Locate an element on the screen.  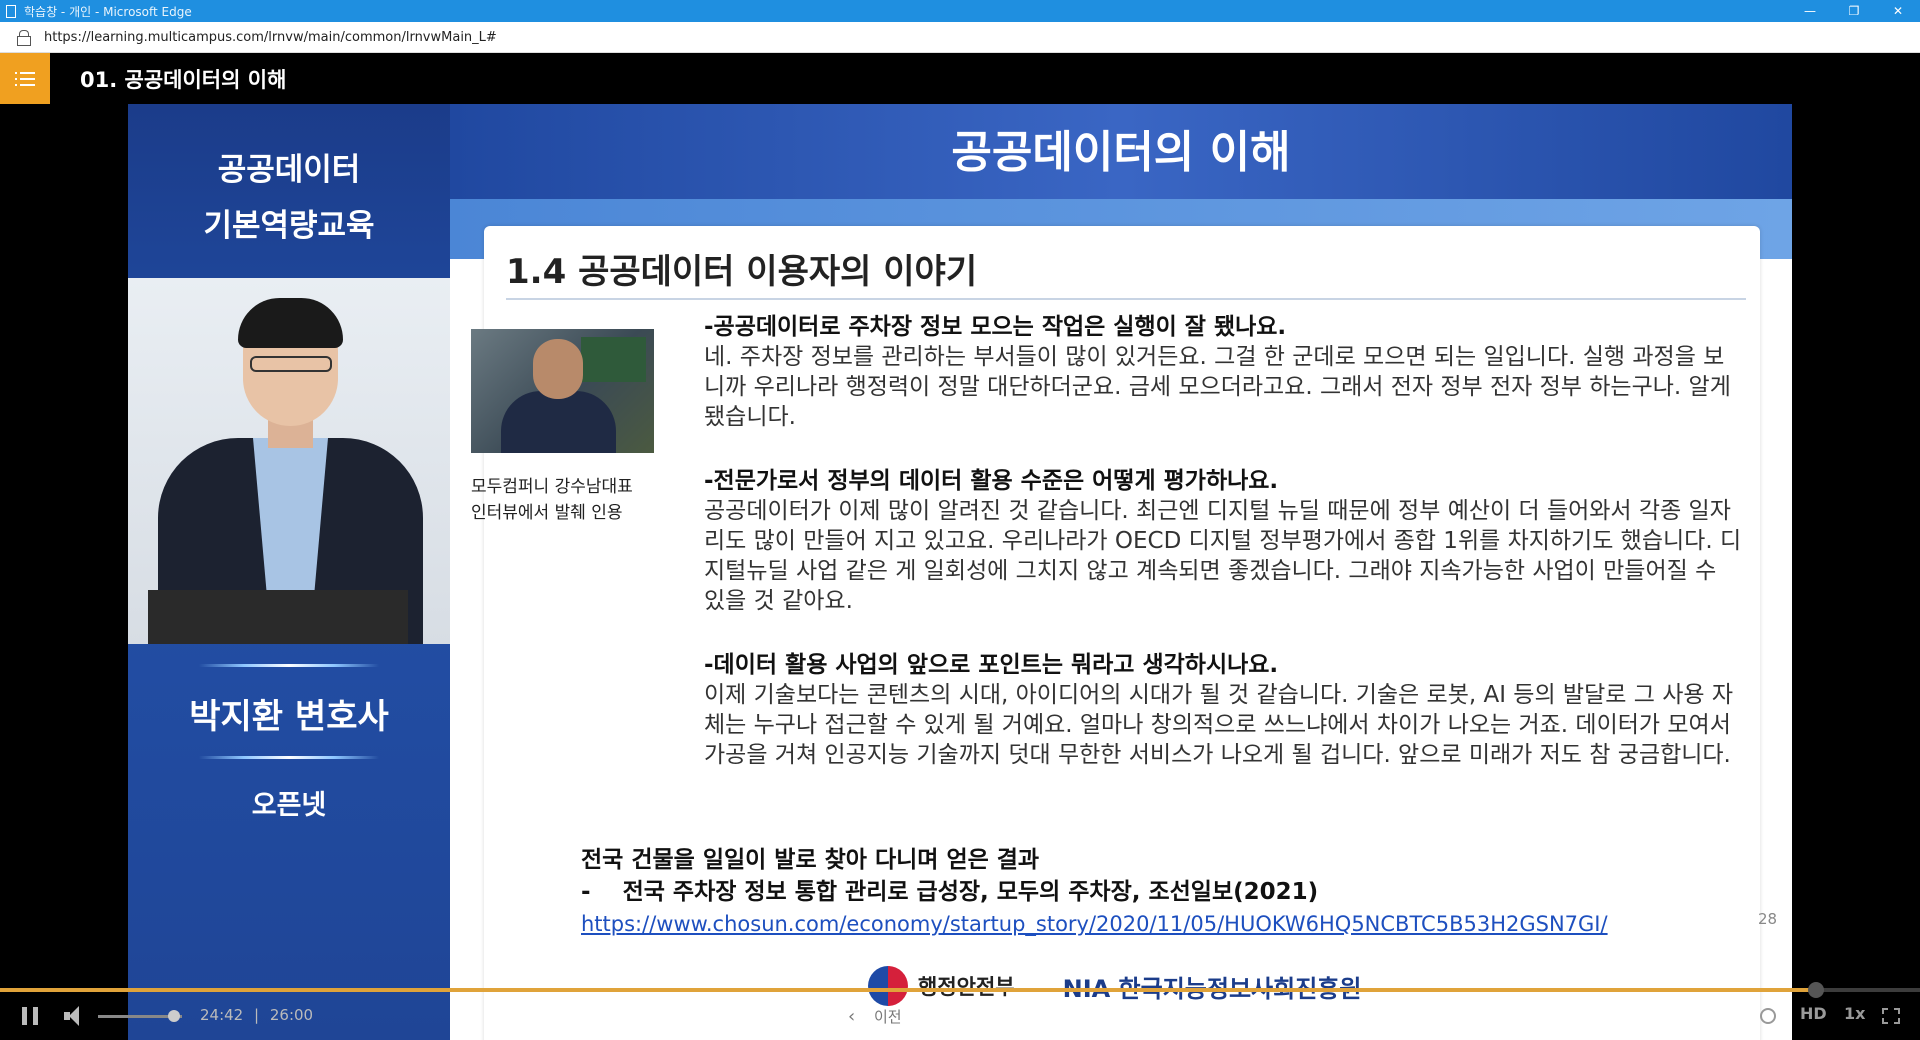
prev-page-button: ‹ 이전 is located at coordinates (875, 1016).